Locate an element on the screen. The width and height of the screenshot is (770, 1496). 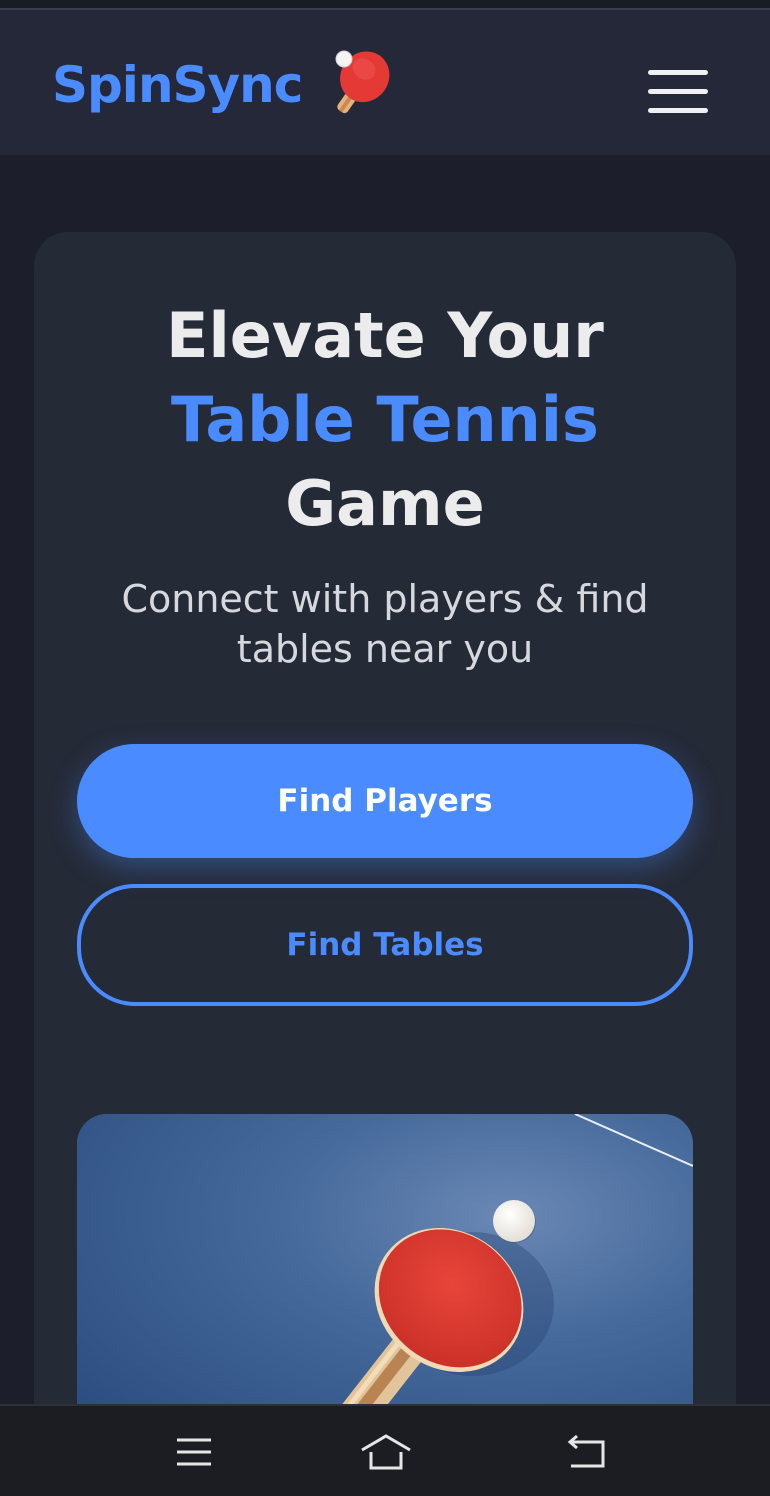
status-bar is located at coordinates (385, 5).